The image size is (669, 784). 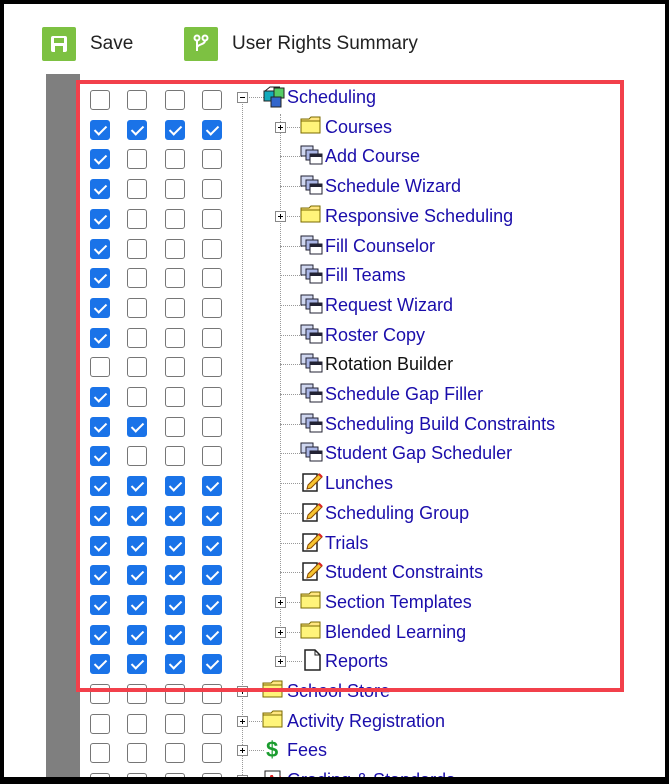 I want to click on tree-item-label: Scheduling, so click(x=331, y=97).